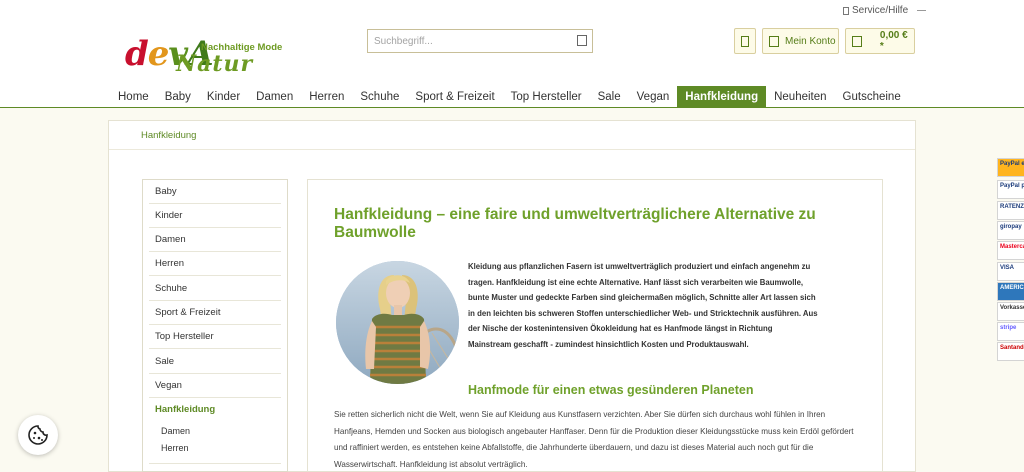 The width and height of the screenshot is (1024, 472). Describe the element at coordinates (800, 97) in the screenshot. I see `nav-item-neuheiten: Neuheiten` at that location.